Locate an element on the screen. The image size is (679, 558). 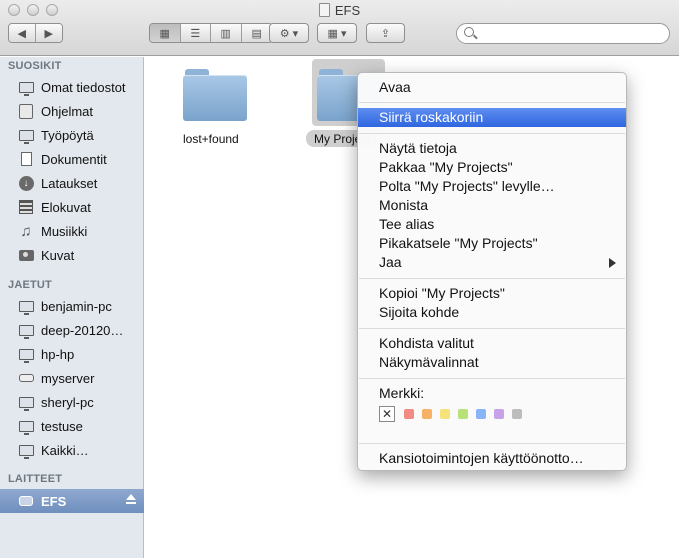
sidebar-item-label: sheryl-pc is located at coordinates (67, 402).